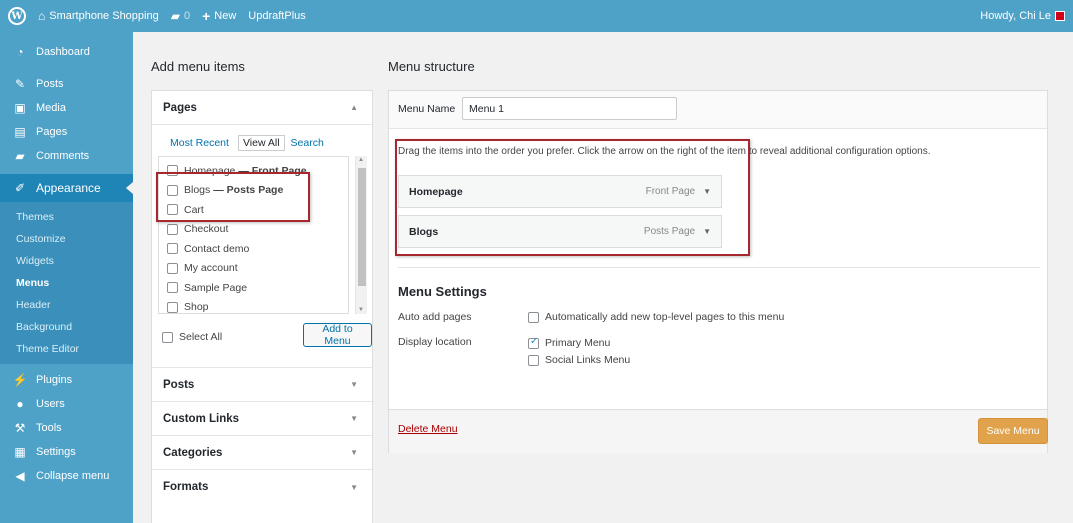 This screenshot has height=523, width=1073. Describe the element at coordinates (533, 317) in the screenshot. I see `auto-add-checkbox` at that location.